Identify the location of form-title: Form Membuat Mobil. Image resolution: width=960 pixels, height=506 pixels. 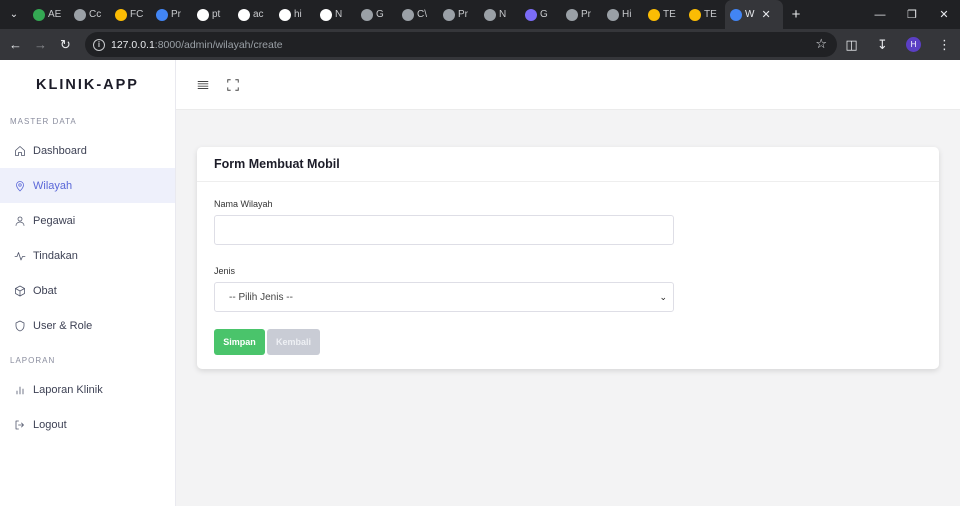
(568, 164).